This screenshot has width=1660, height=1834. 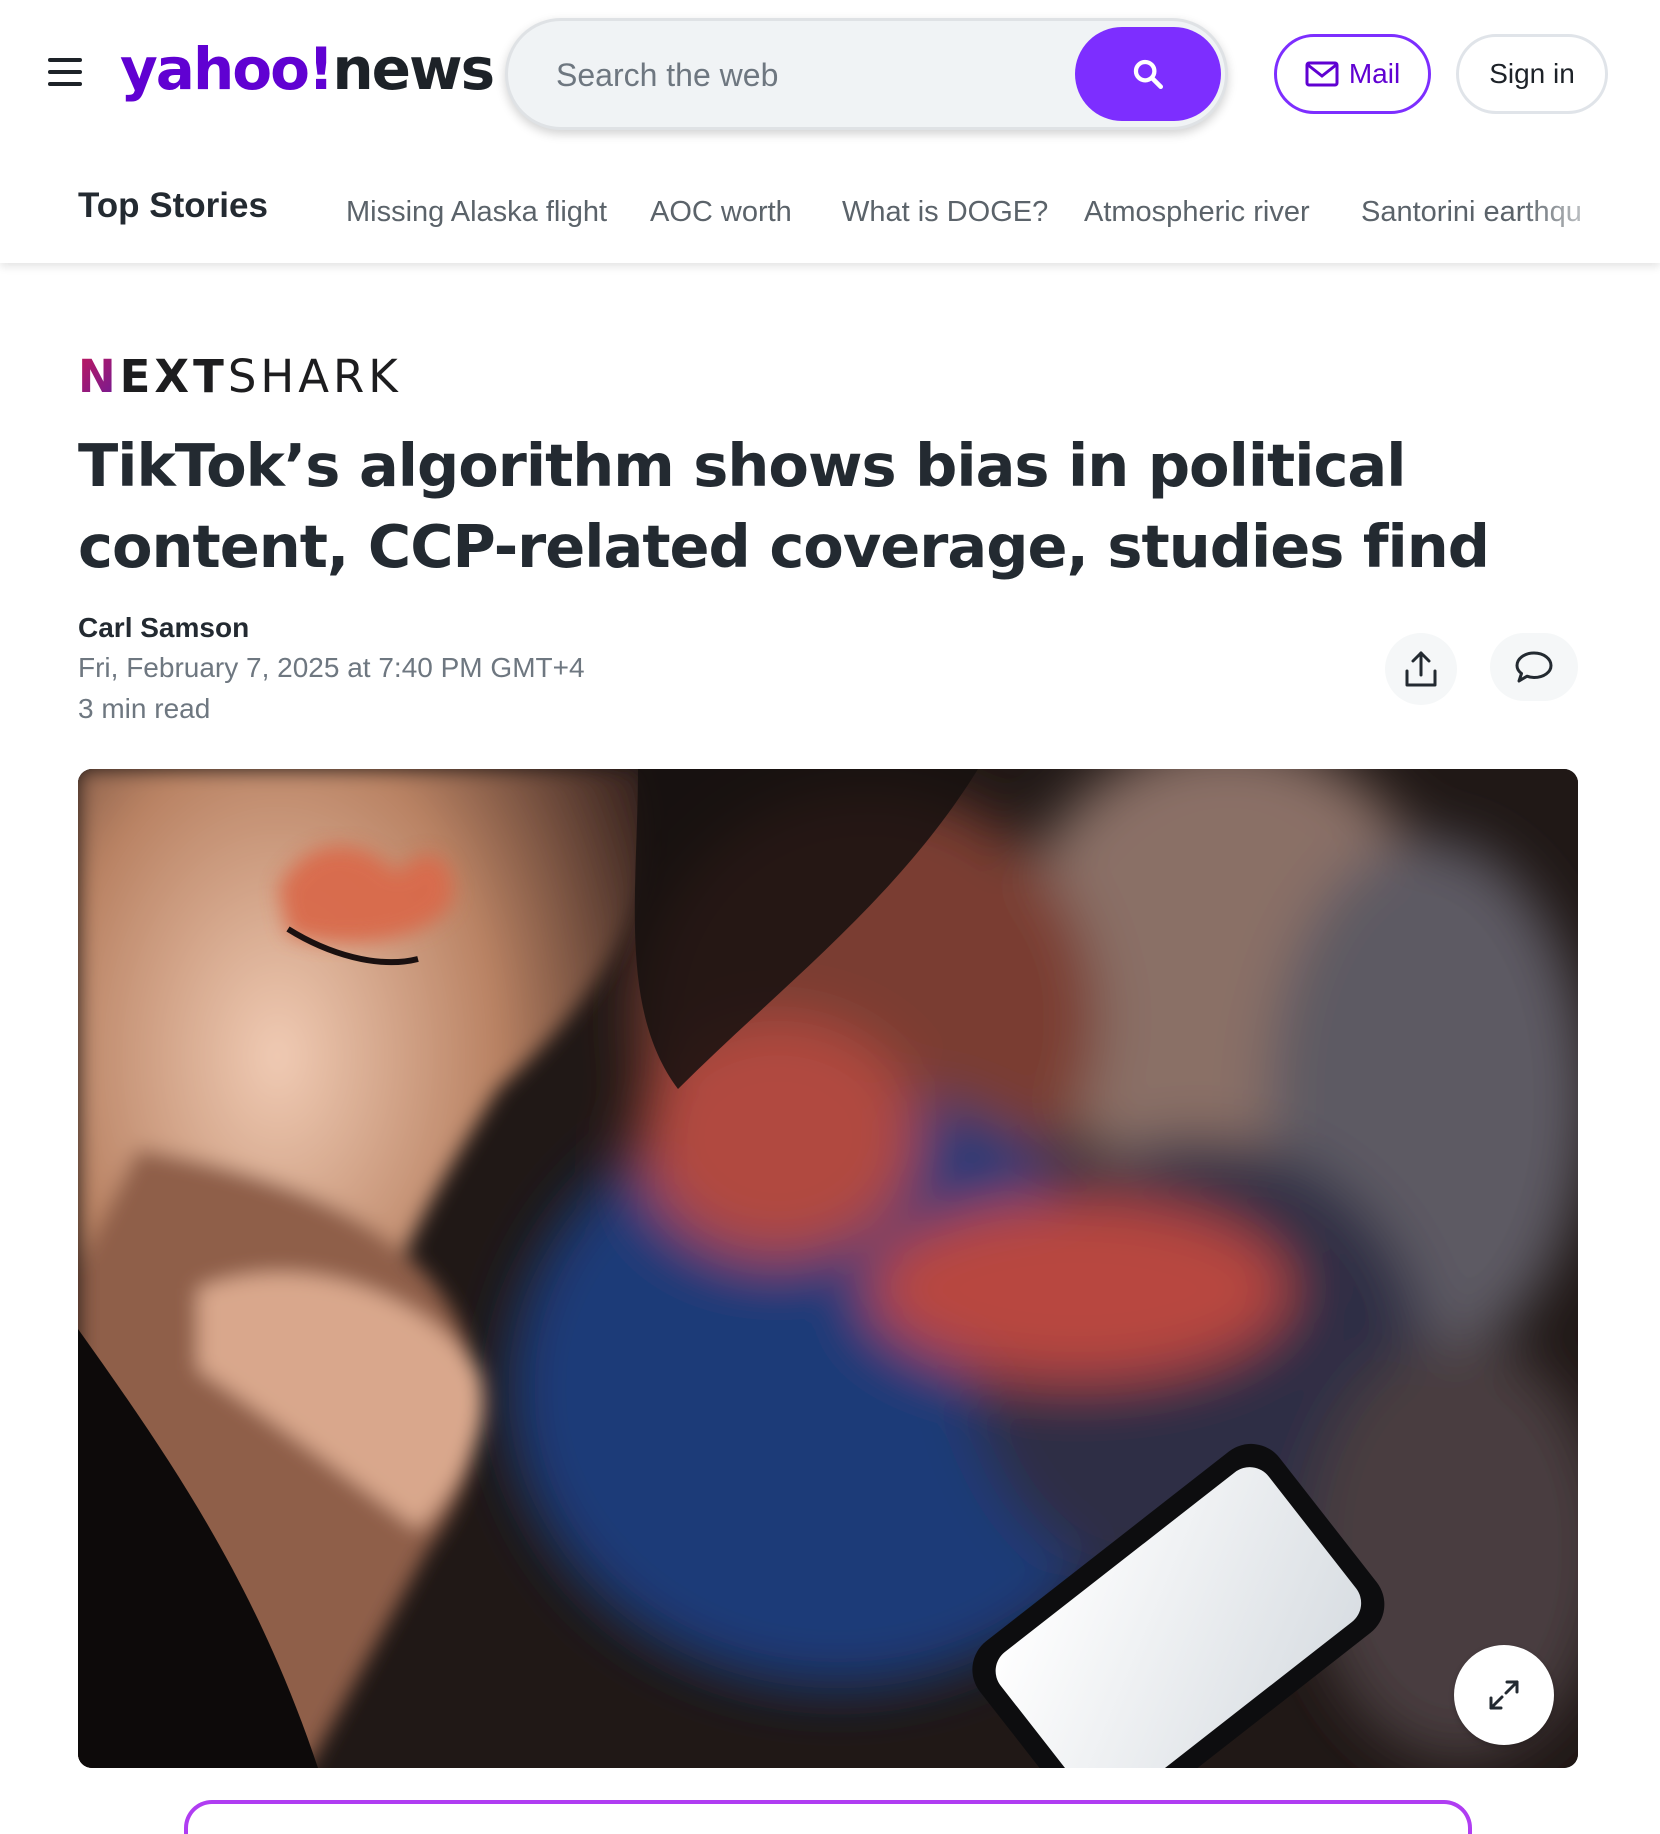 I want to click on publish-date: Fri, February 7, 2025 at 7:40 PM GMT+4, so click(x=331, y=667).